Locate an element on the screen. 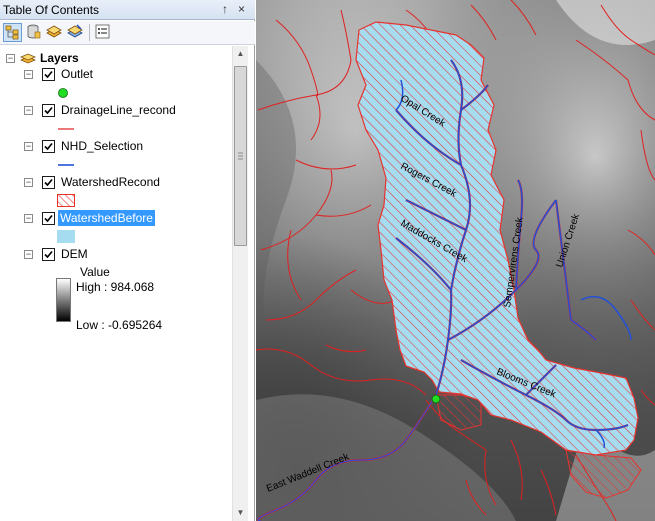 The width and height of the screenshot is (655, 521). list-by-source-button is located at coordinates (34, 32).